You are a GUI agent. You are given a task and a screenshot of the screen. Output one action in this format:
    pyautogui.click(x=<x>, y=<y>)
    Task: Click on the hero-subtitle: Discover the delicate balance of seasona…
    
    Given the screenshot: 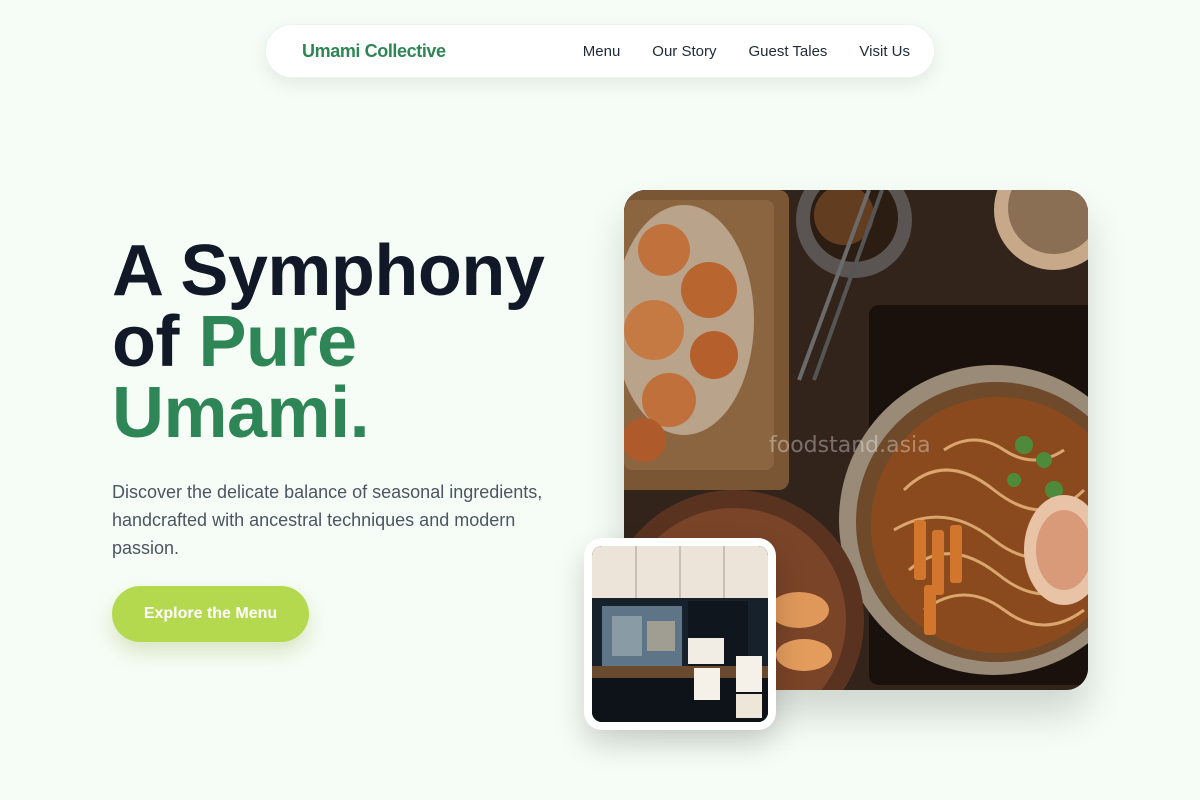 What is the action you would take?
    pyautogui.click(x=327, y=520)
    